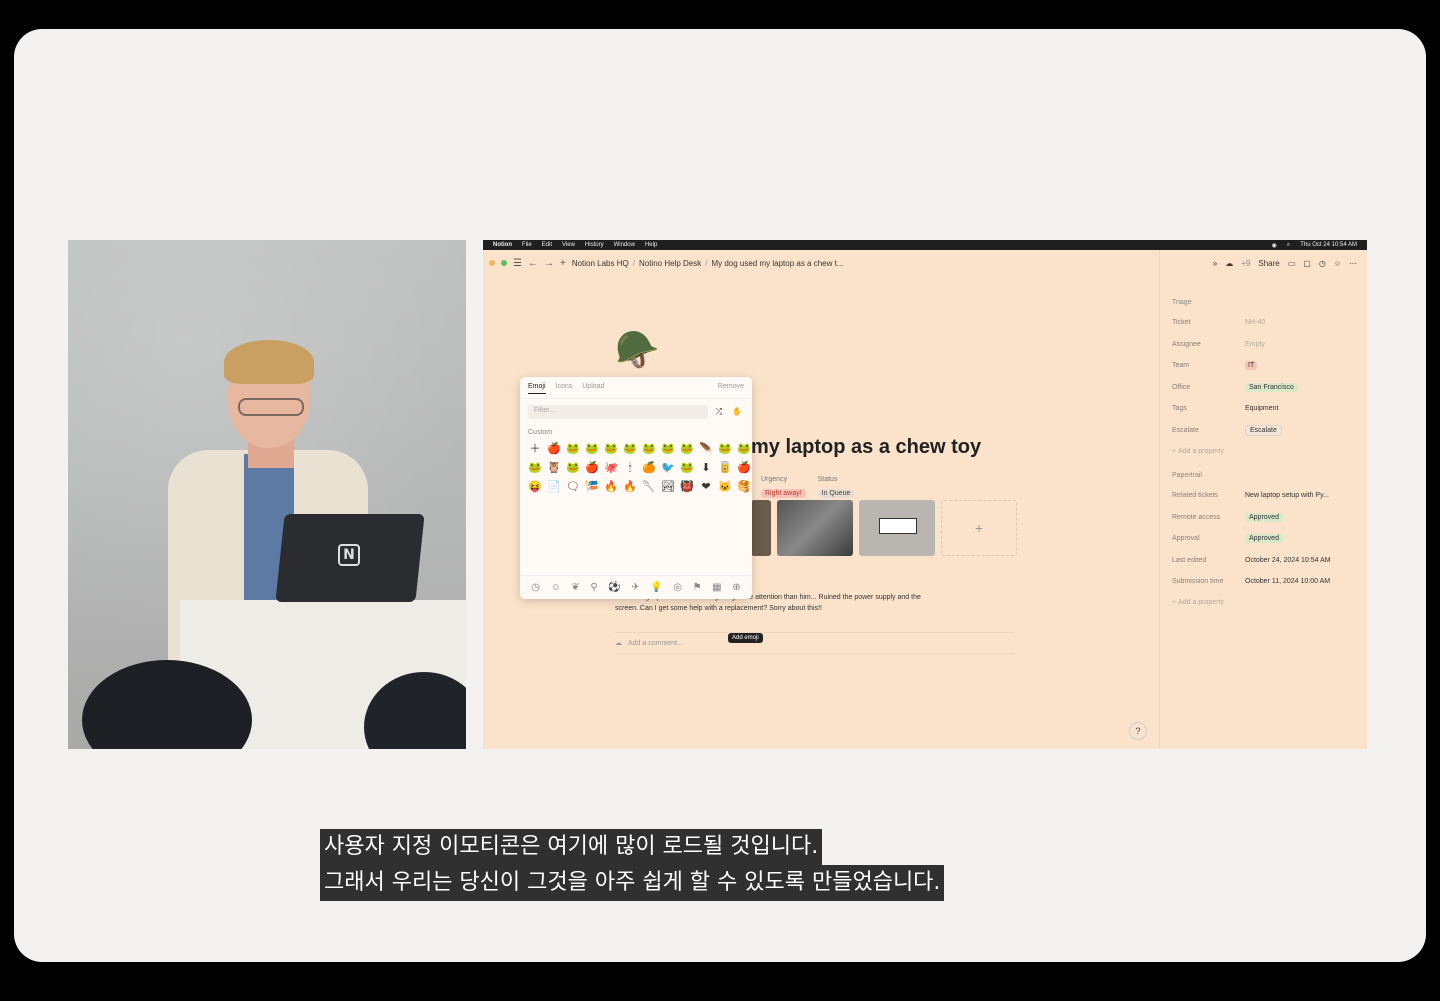 This screenshot has height=1001, width=1440. I want to click on status-badge: In Queue, so click(836, 493).